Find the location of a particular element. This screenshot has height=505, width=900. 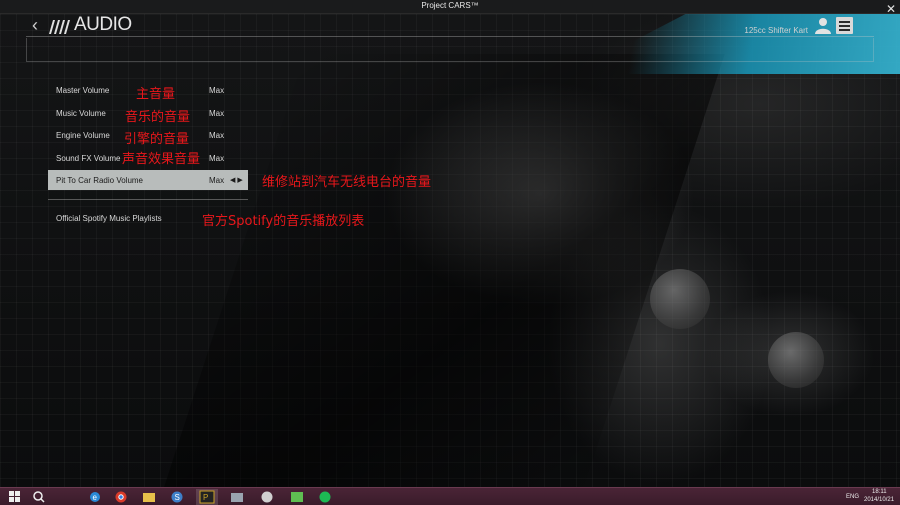

header-divider is located at coordinates (450, 36).